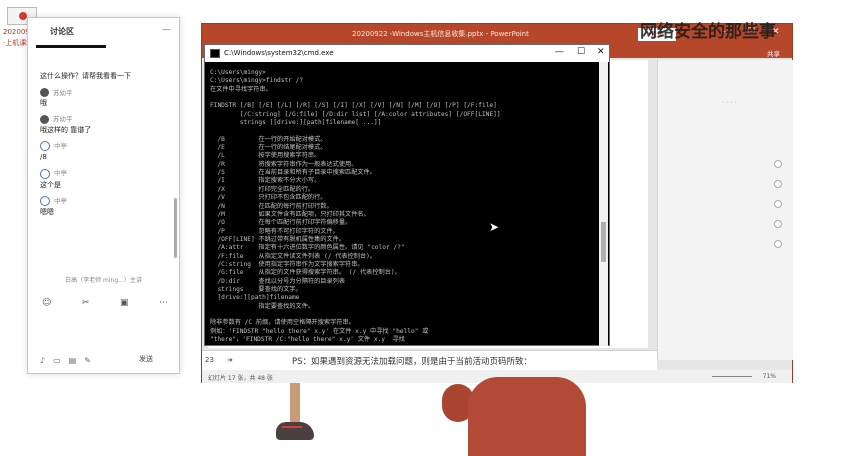  I want to click on shoe-icon, so click(295, 431).